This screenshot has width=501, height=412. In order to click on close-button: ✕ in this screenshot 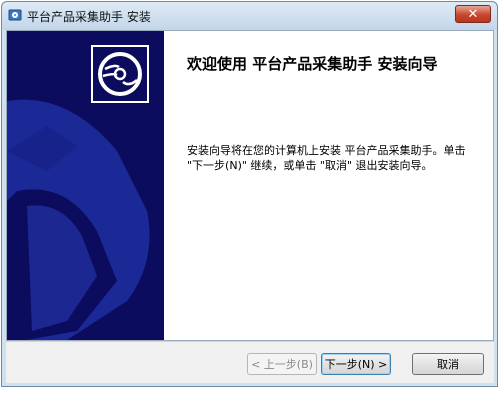, I will do `click(473, 14)`.